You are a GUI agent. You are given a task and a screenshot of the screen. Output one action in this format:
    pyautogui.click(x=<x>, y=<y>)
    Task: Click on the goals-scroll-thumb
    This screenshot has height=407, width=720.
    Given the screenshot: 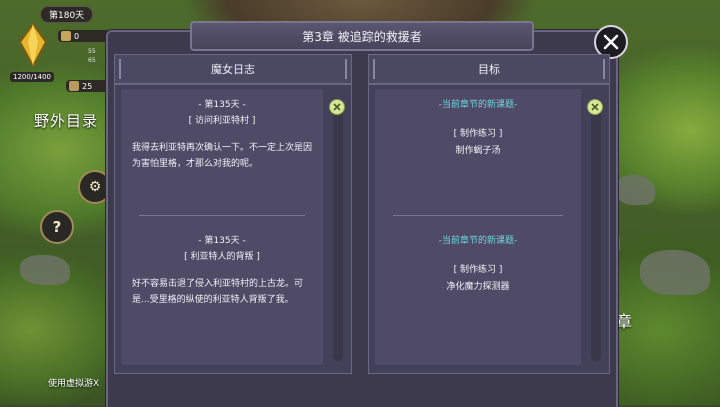 What is the action you would take?
    pyautogui.click(x=596, y=232)
    